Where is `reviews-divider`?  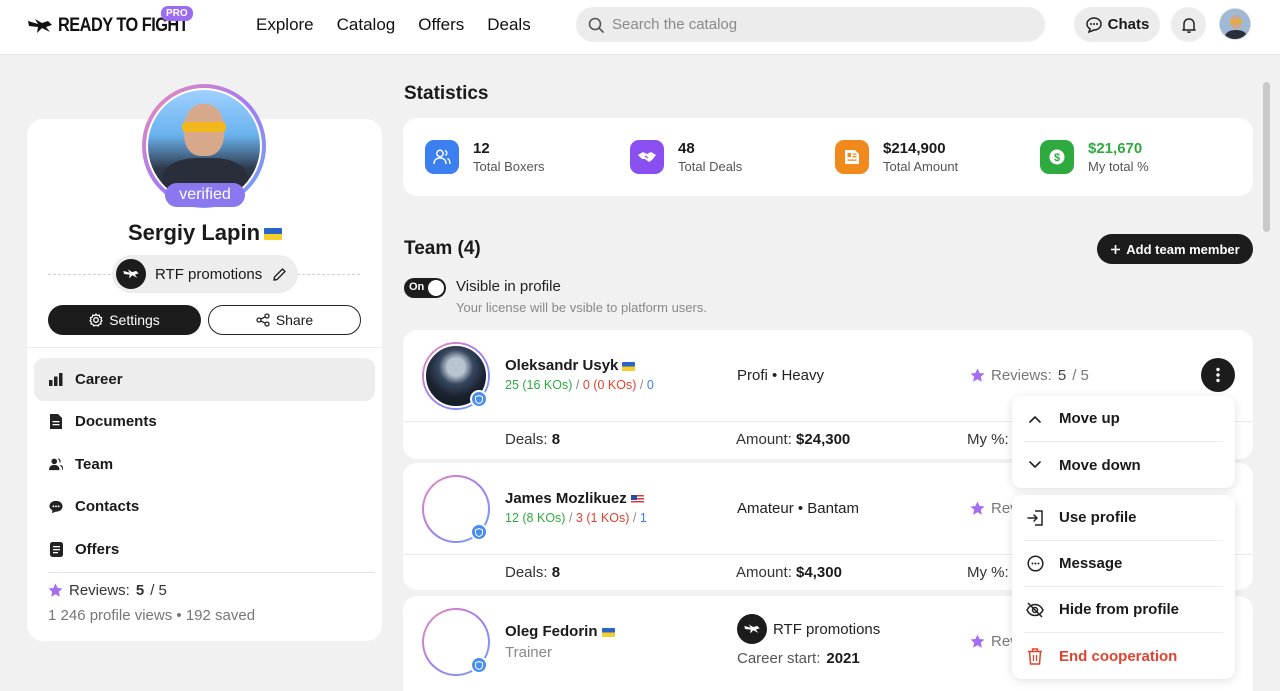
reviews-divider is located at coordinates (211, 572).